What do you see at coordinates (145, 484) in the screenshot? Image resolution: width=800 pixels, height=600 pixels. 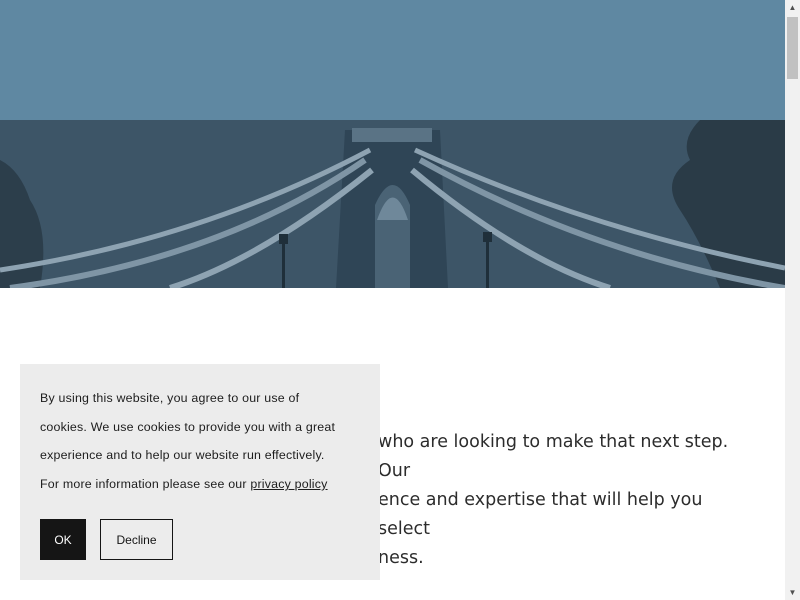 I see `cookie-line-4: For more information please see our` at bounding box center [145, 484].